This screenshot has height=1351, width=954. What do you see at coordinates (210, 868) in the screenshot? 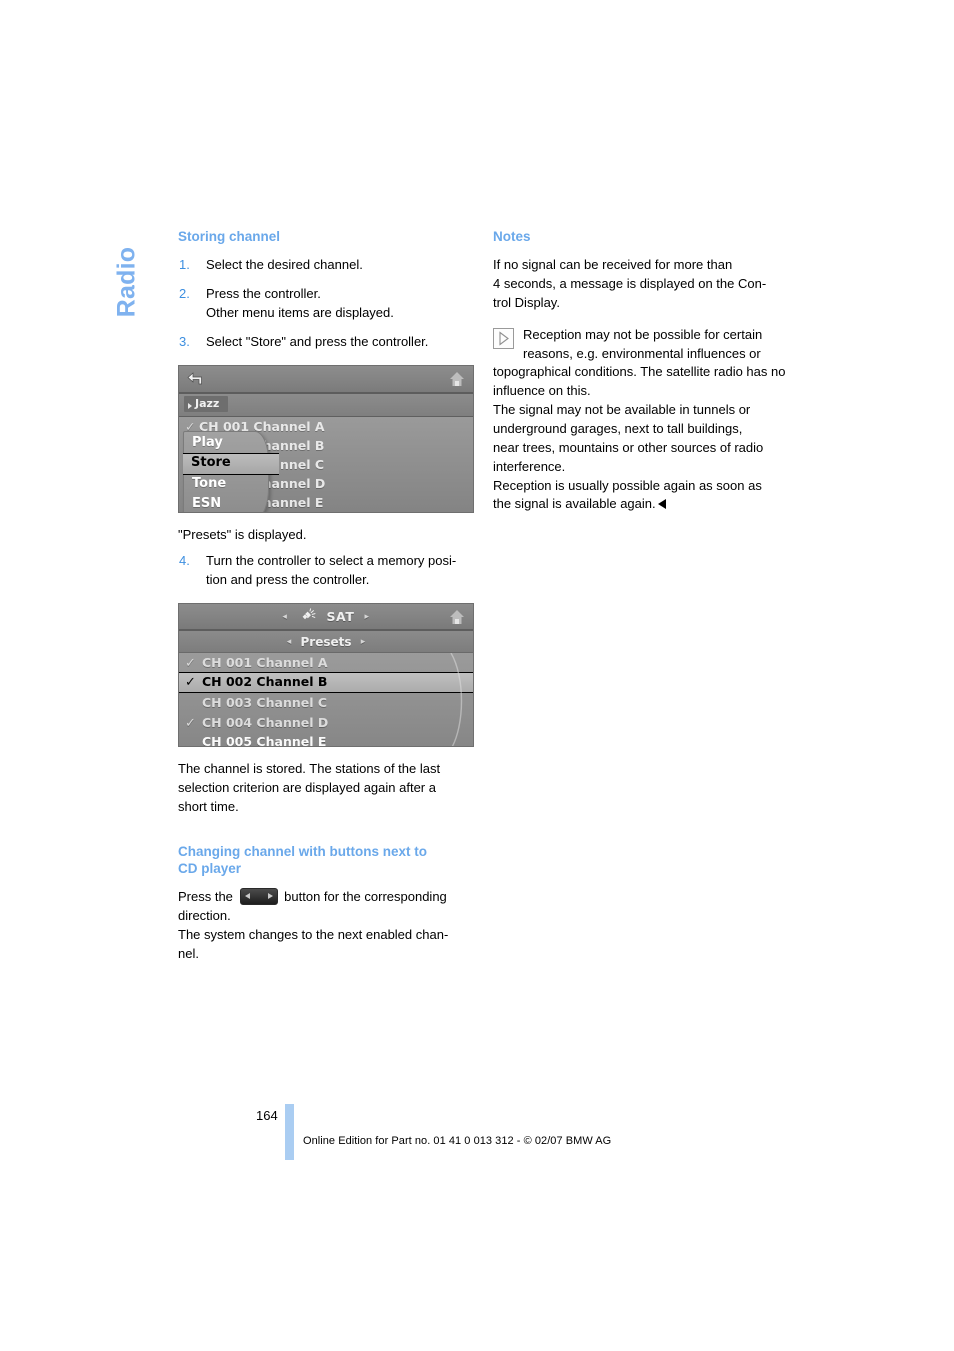
I see `heading-line-2: CD player` at bounding box center [210, 868].